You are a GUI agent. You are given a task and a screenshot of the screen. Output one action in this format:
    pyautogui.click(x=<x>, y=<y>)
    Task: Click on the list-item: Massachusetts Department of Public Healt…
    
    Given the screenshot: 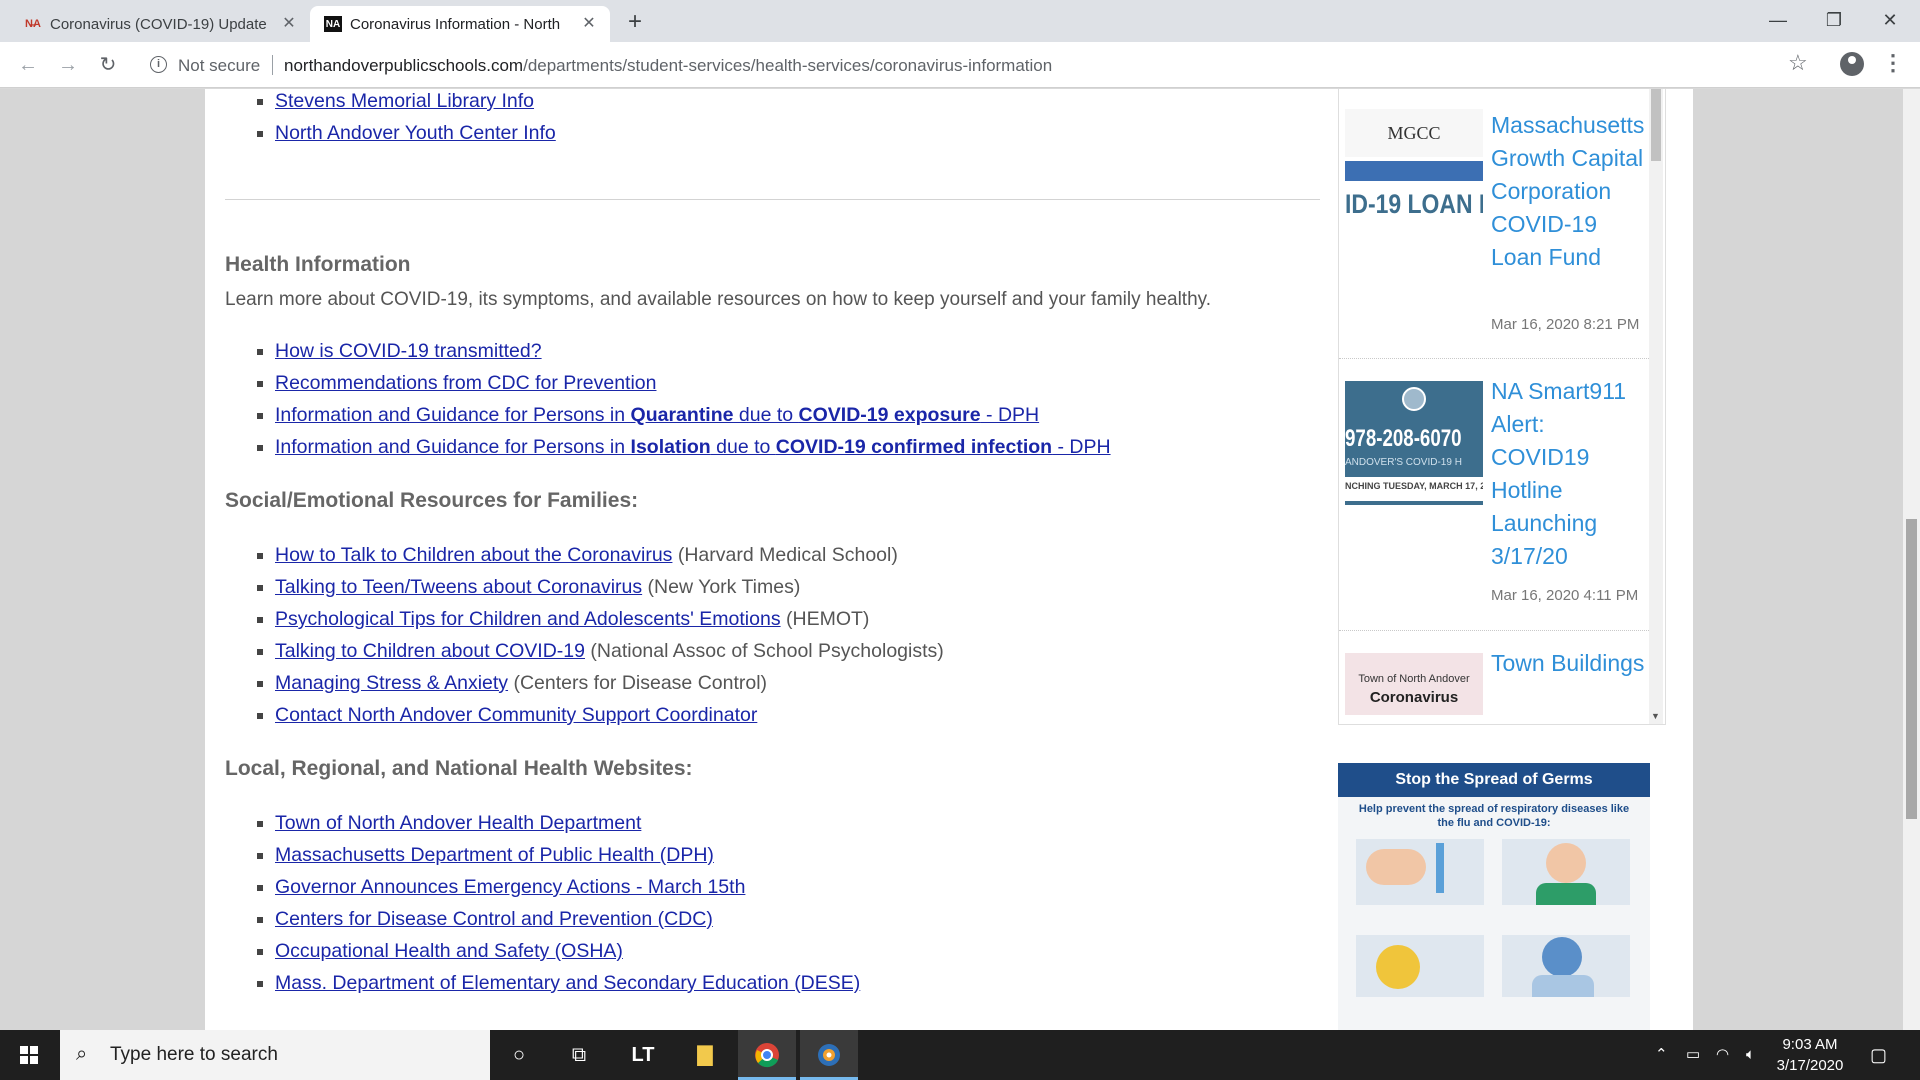 What is the action you would take?
    pyautogui.click(x=800, y=855)
    